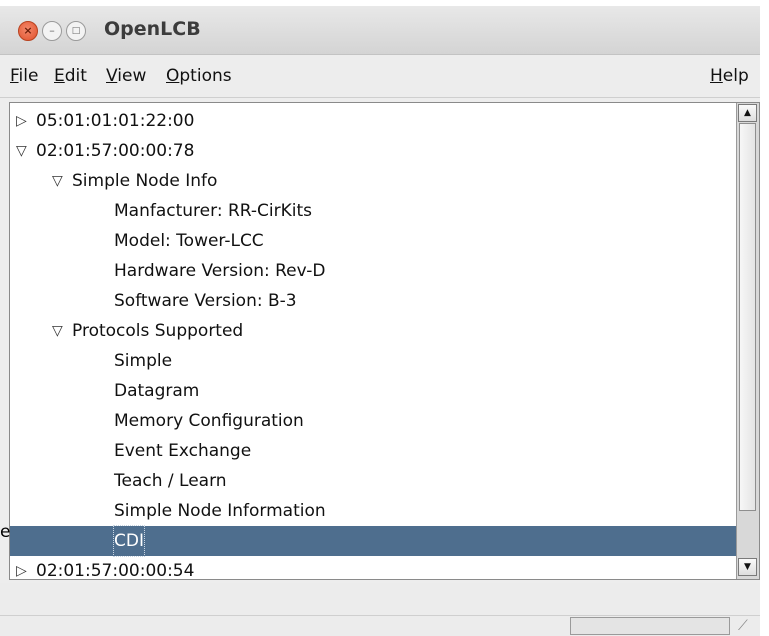 This screenshot has width=769, height=636. I want to click on tree-row-label: 02:01:57:00:00:78, so click(115, 151).